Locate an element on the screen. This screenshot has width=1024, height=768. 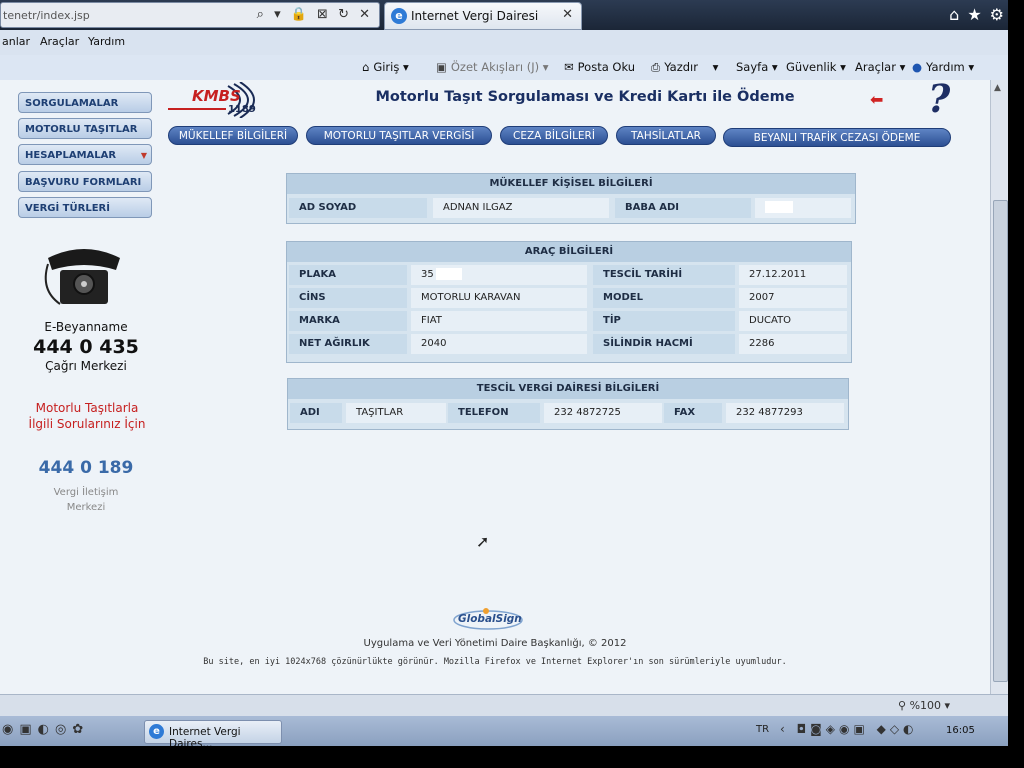
mail-icon: ✉ is located at coordinates (569, 67).